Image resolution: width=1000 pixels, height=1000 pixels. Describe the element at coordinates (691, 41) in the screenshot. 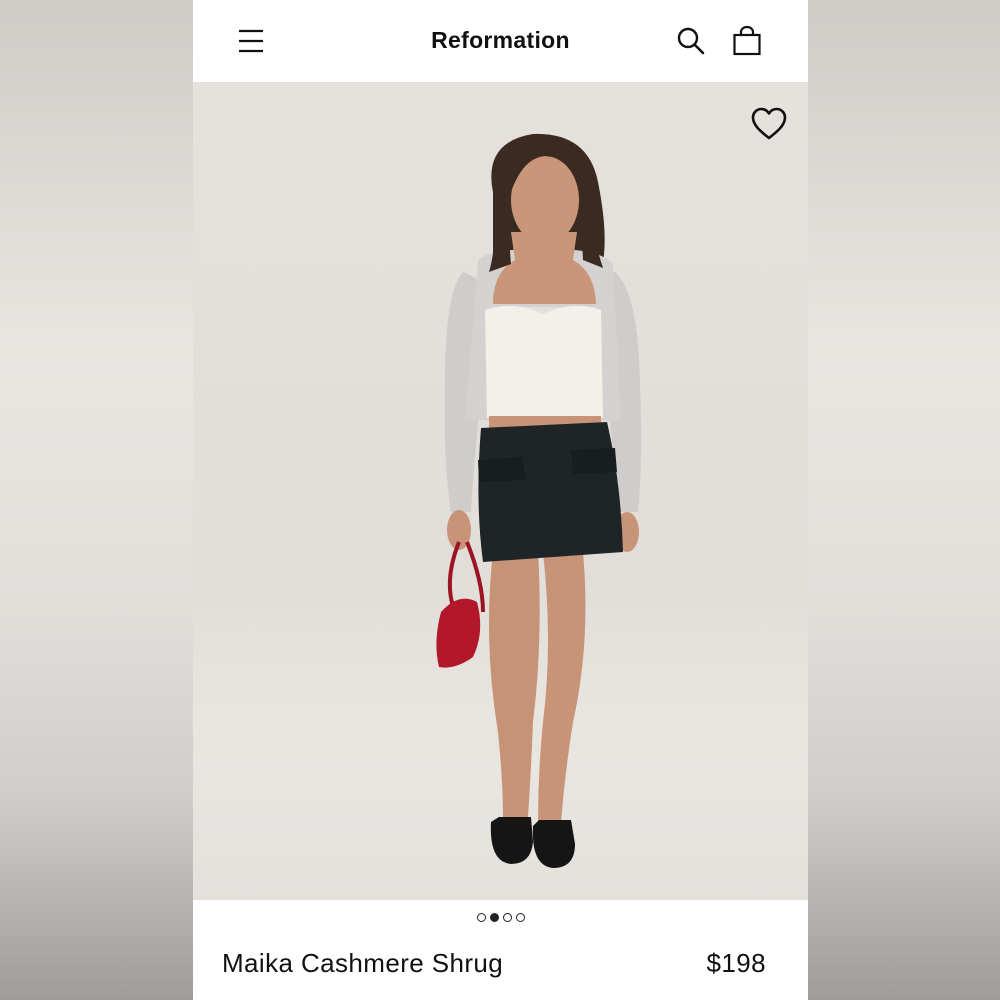

I see `search-icon` at that location.